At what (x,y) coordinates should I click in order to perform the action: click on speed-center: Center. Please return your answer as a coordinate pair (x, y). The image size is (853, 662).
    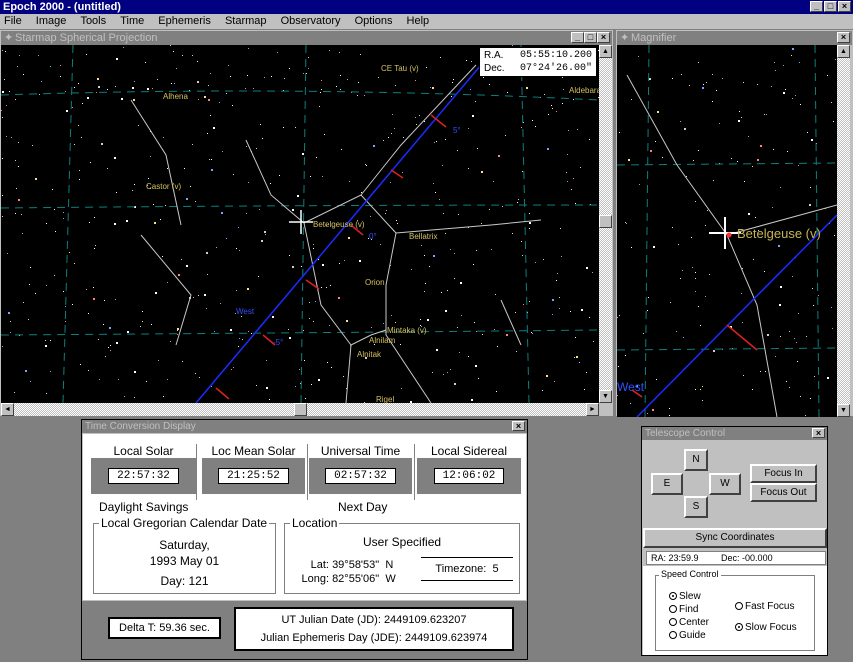
    Looking at the image, I should click on (689, 622).